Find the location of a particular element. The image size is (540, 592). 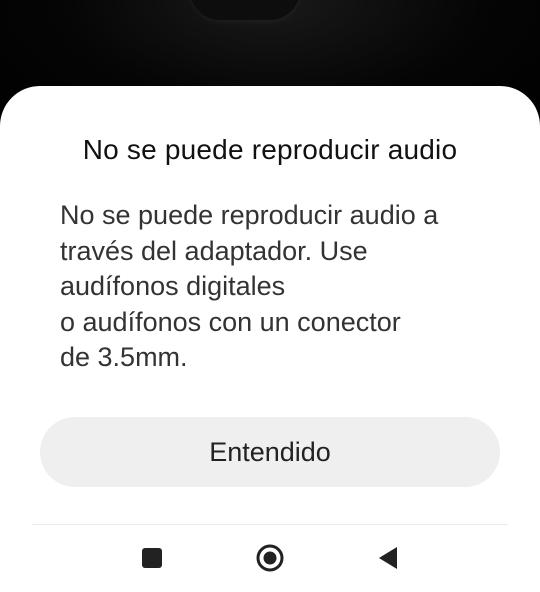

home-button is located at coordinates (270, 558).